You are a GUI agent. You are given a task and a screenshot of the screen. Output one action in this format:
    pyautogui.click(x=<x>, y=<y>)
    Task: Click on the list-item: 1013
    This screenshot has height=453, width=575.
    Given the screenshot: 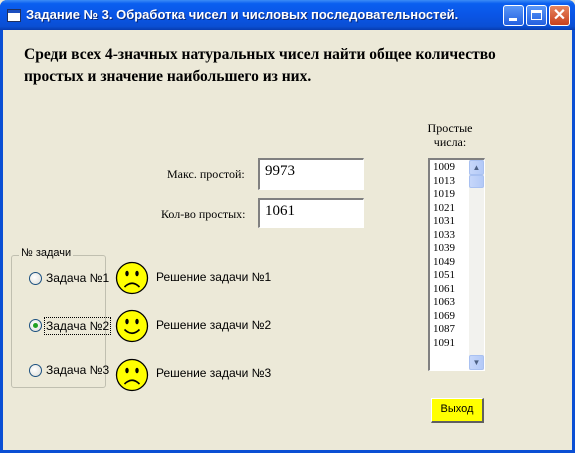 What is the action you would take?
    pyautogui.click(x=444, y=182)
    